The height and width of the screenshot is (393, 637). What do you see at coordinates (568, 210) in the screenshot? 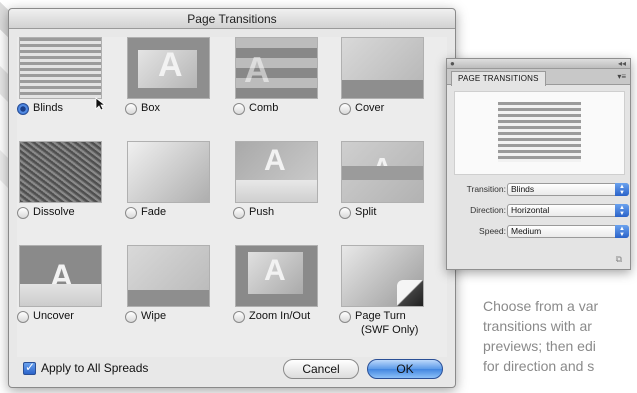
I see `direction-select: Horizontal ▲ ▼` at bounding box center [568, 210].